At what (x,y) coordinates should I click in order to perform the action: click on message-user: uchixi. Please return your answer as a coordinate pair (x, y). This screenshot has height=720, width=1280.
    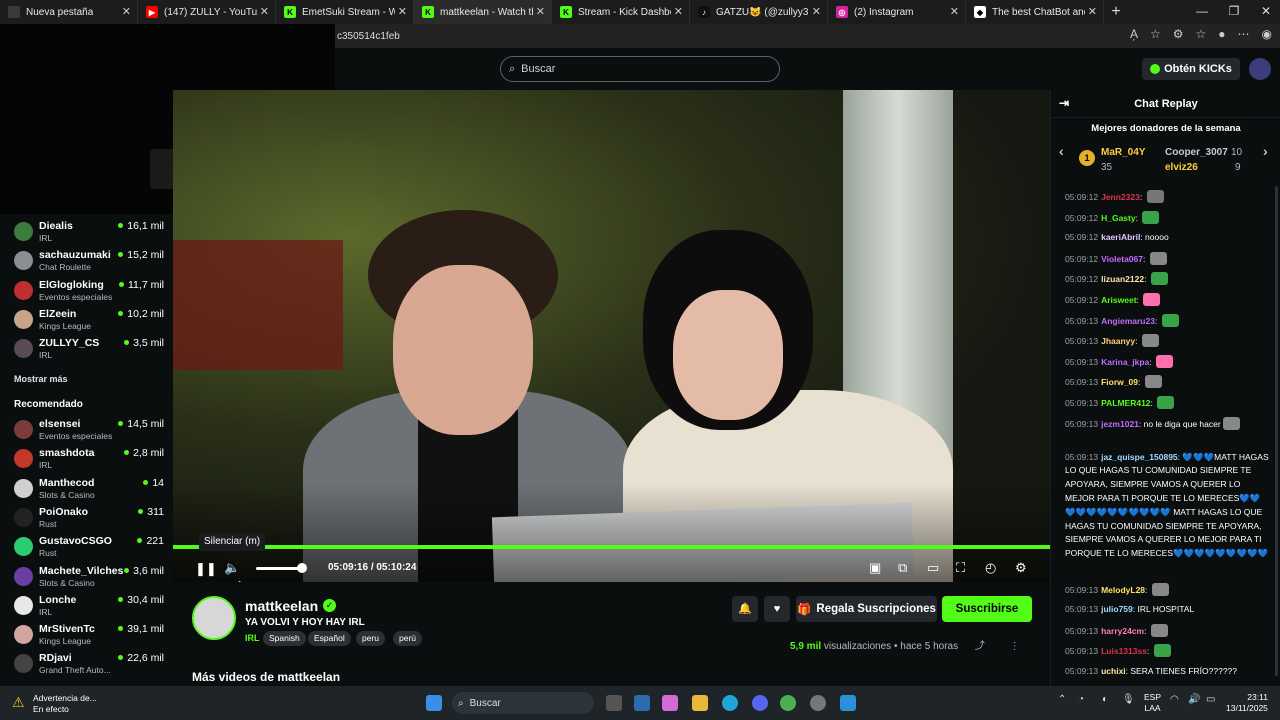
    Looking at the image, I should click on (1113, 671).